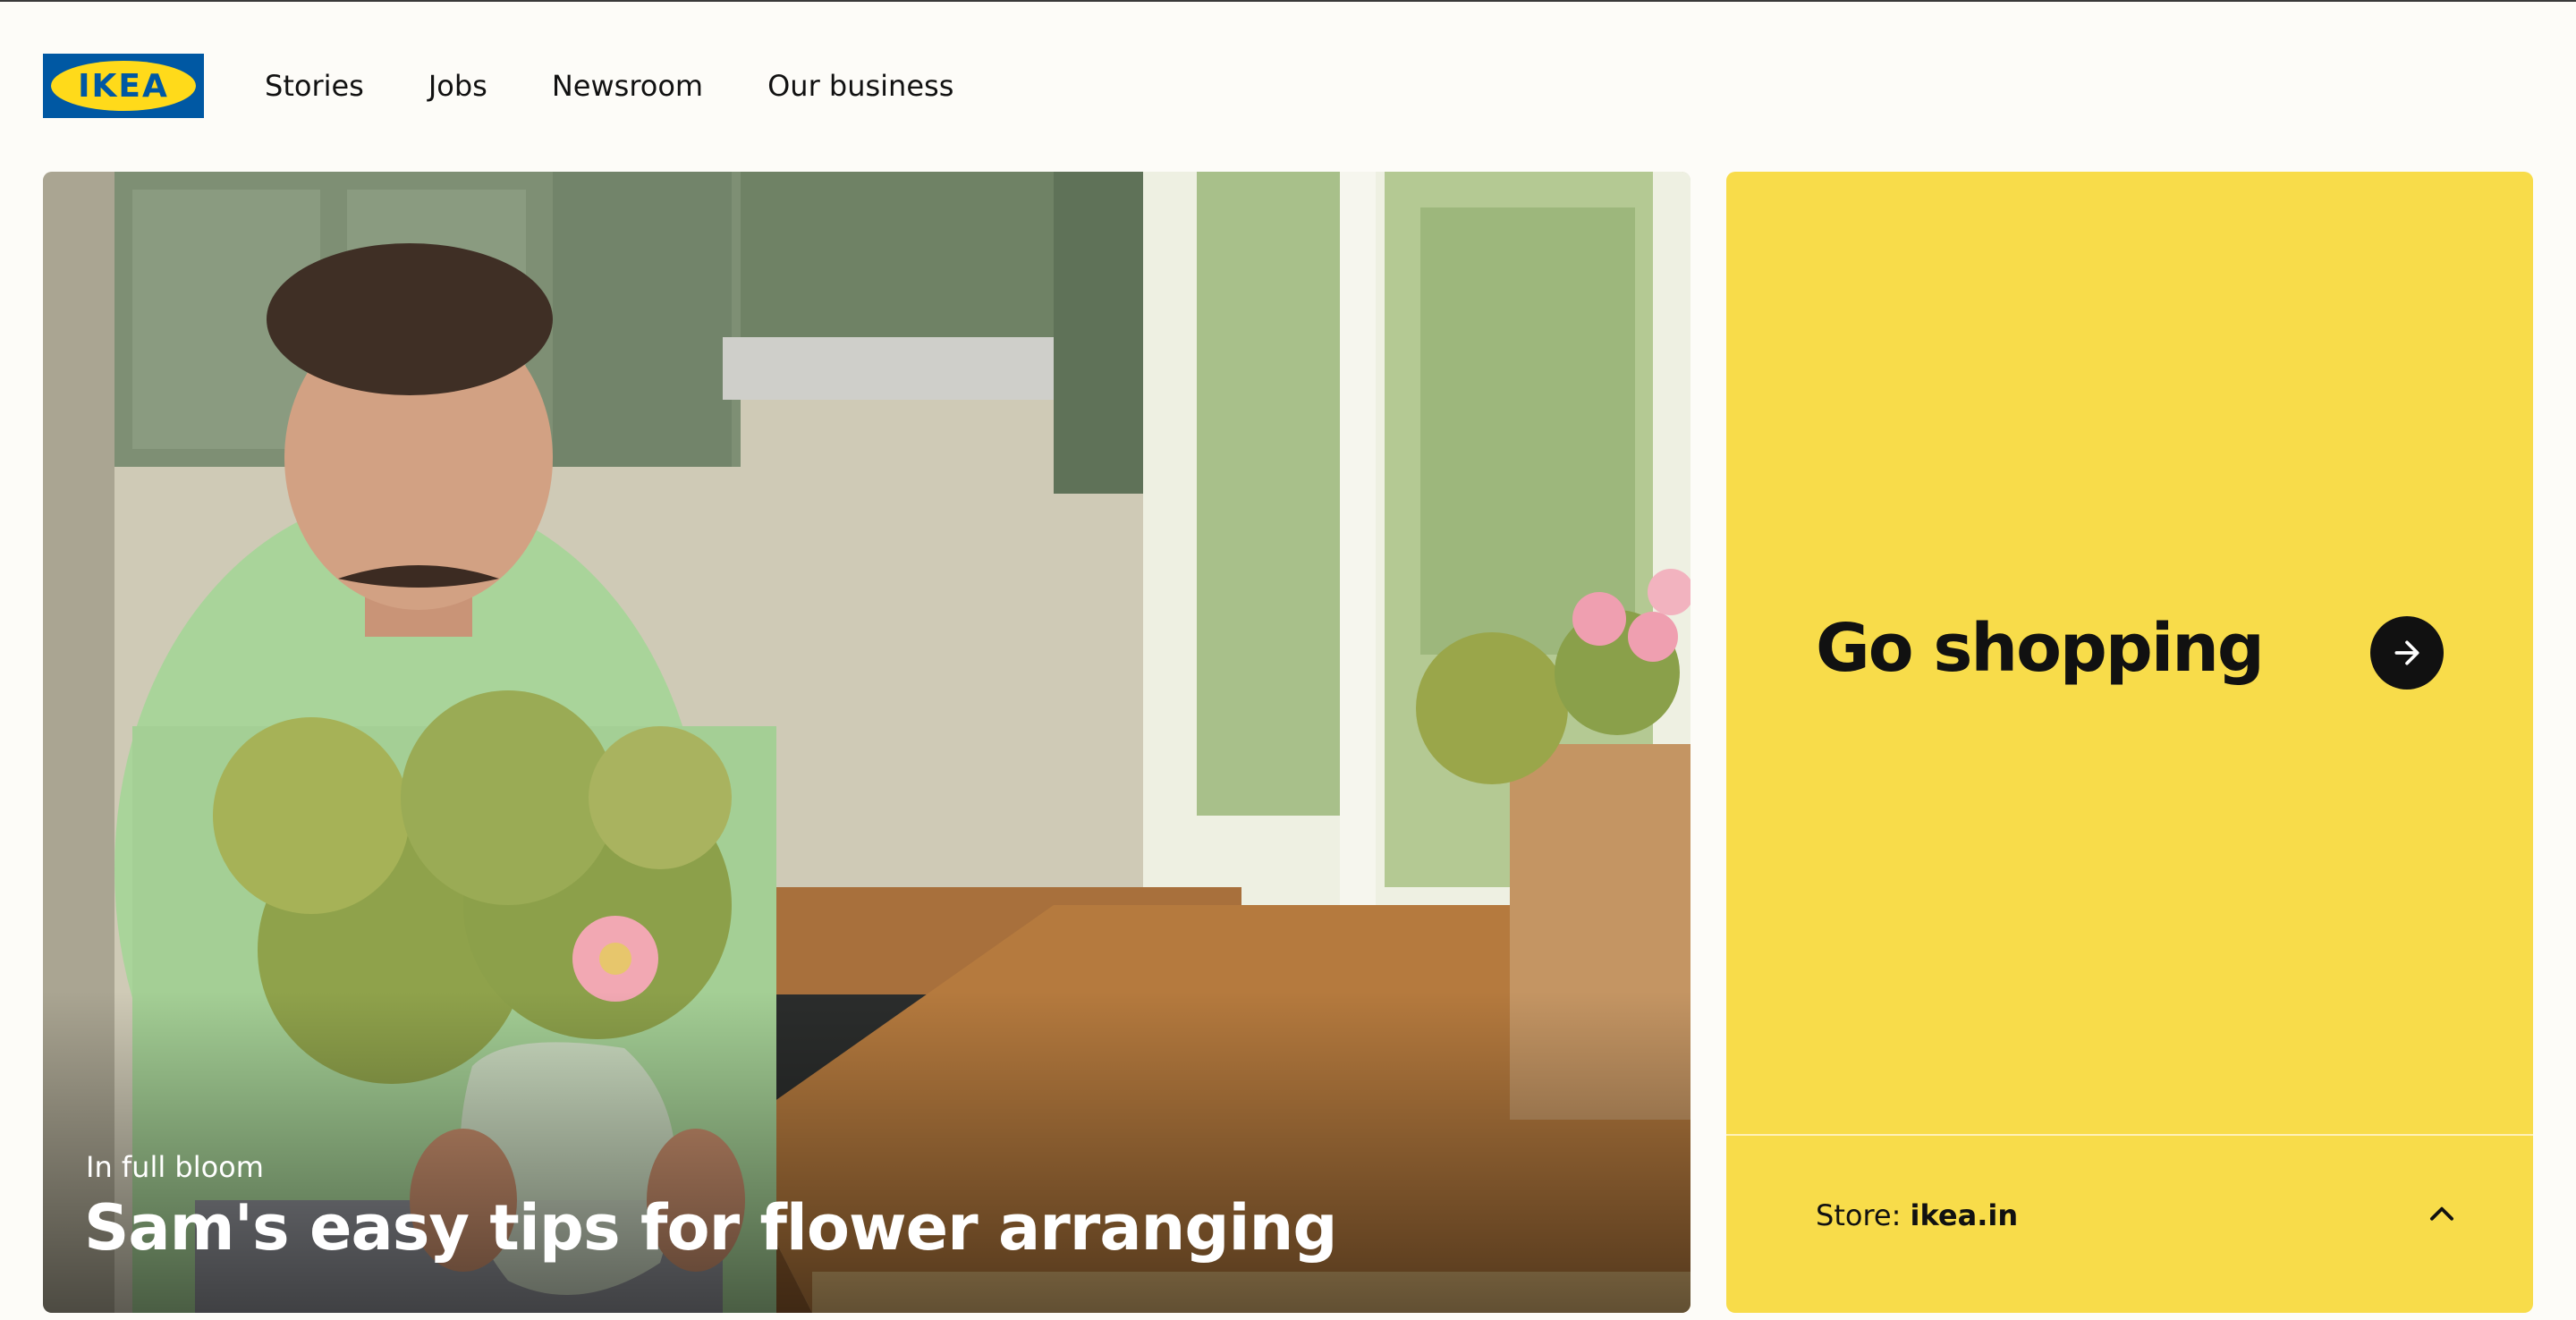 The width and height of the screenshot is (2576, 1320). Describe the element at coordinates (2442, 1214) in the screenshot. I see `chevron-up-icon` at that location.